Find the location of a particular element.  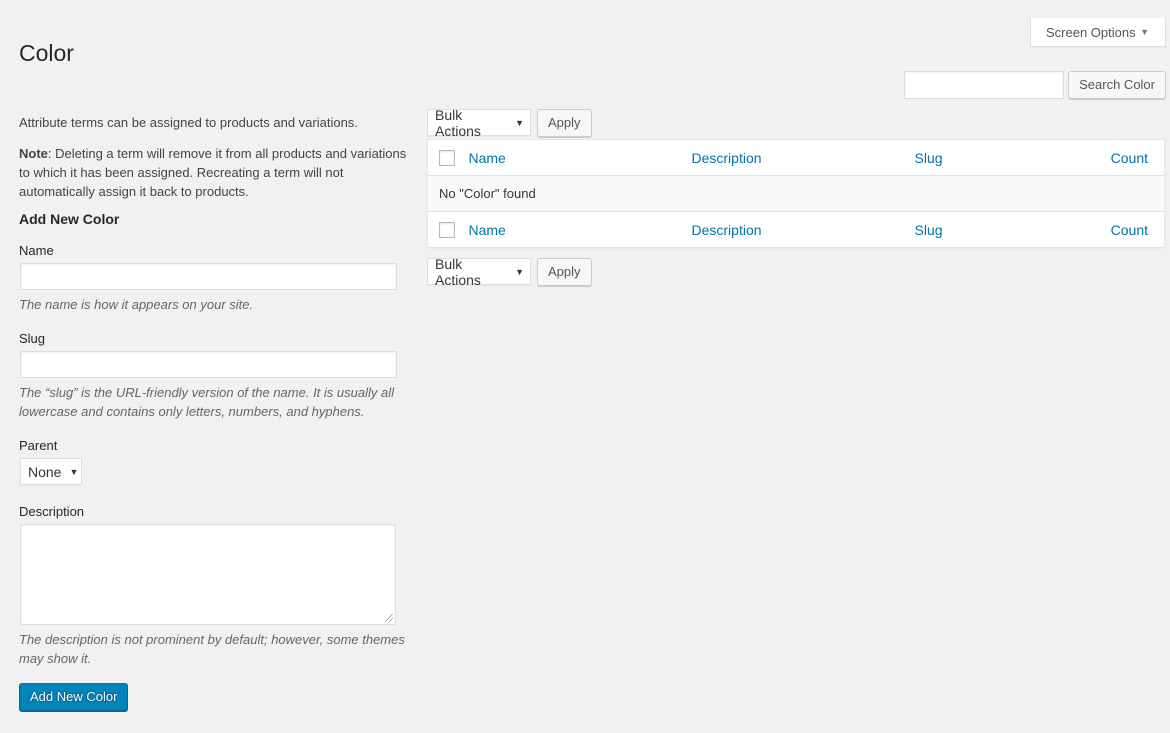

tablenav-top: Bulk Actions ▼ Apply is located at coordinates (509, 122).